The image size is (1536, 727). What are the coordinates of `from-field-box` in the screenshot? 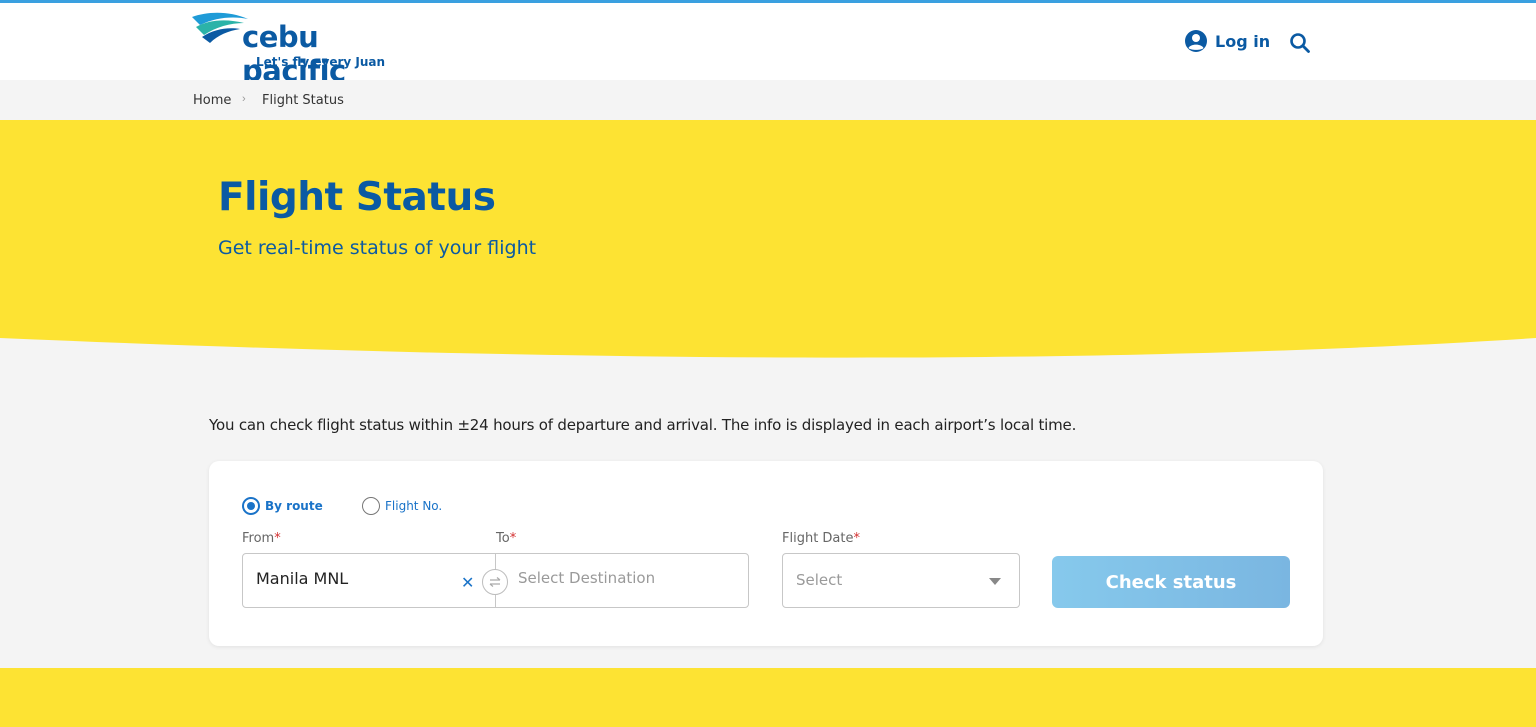 It's located at (369, 580).